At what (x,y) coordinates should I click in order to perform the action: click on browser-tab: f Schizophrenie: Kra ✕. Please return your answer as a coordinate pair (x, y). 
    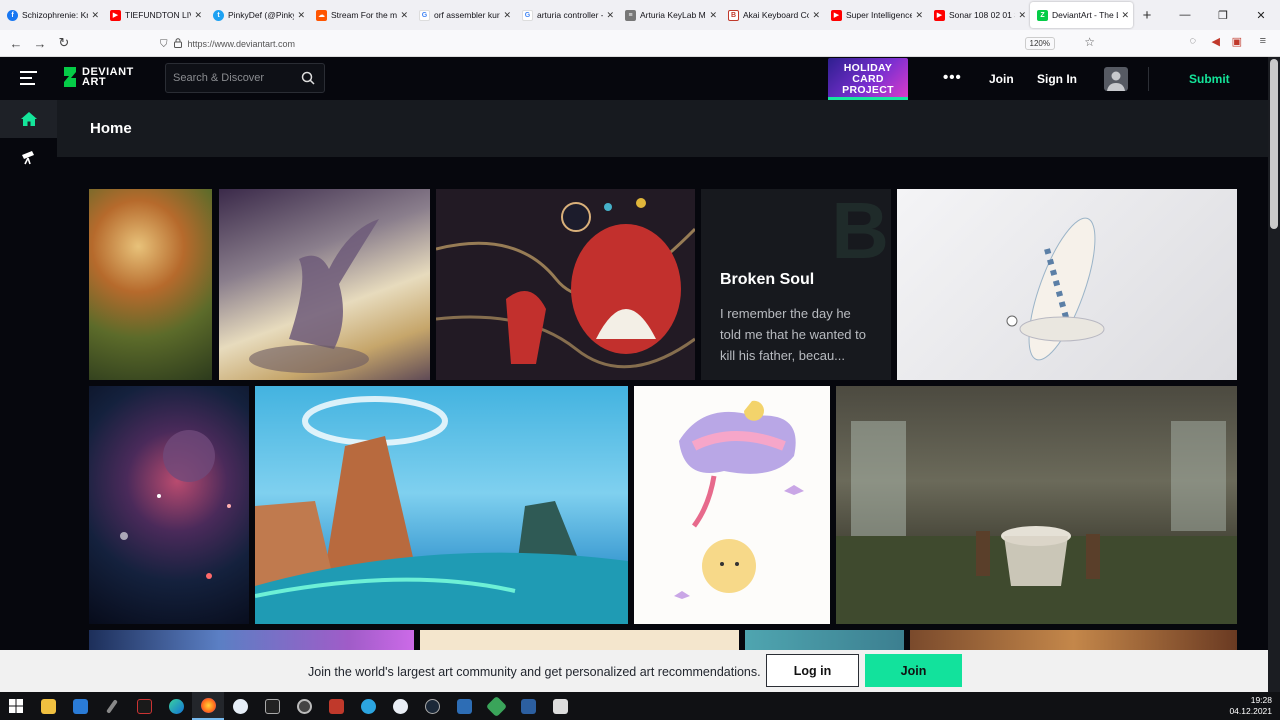
    Looking at the image, I should click on (51, 15).